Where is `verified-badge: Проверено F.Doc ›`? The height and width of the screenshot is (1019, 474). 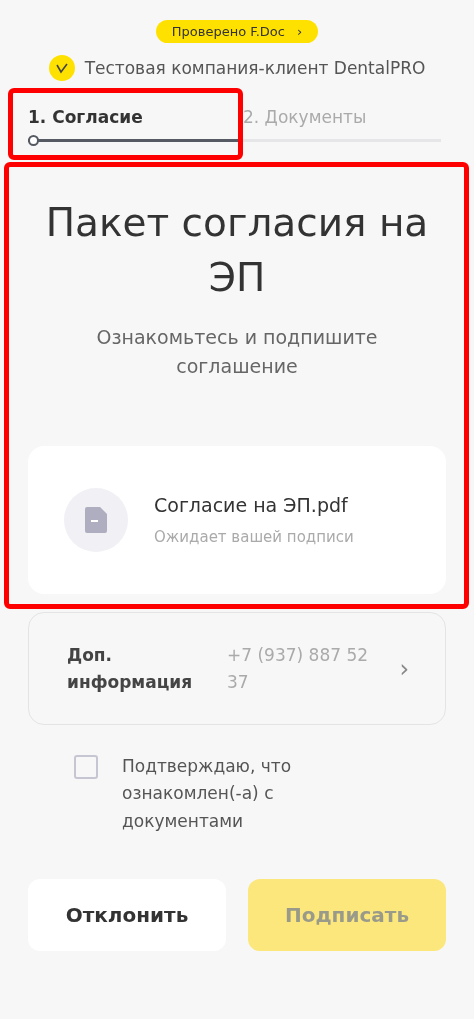
verified-badge: Проверено F.Doc › is located at coordinates (237, 31).